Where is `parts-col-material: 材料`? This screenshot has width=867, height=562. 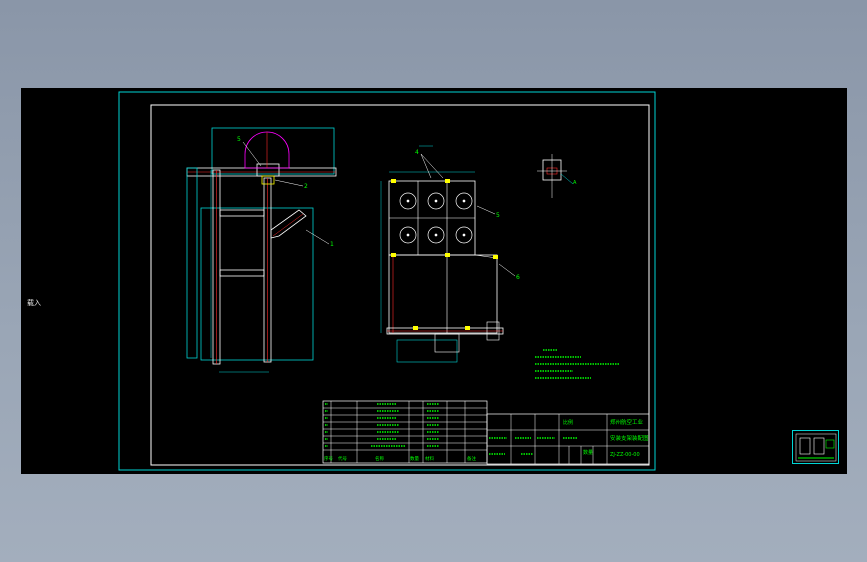
parts-col-material: 材料 is located at coordinates (429, 458).